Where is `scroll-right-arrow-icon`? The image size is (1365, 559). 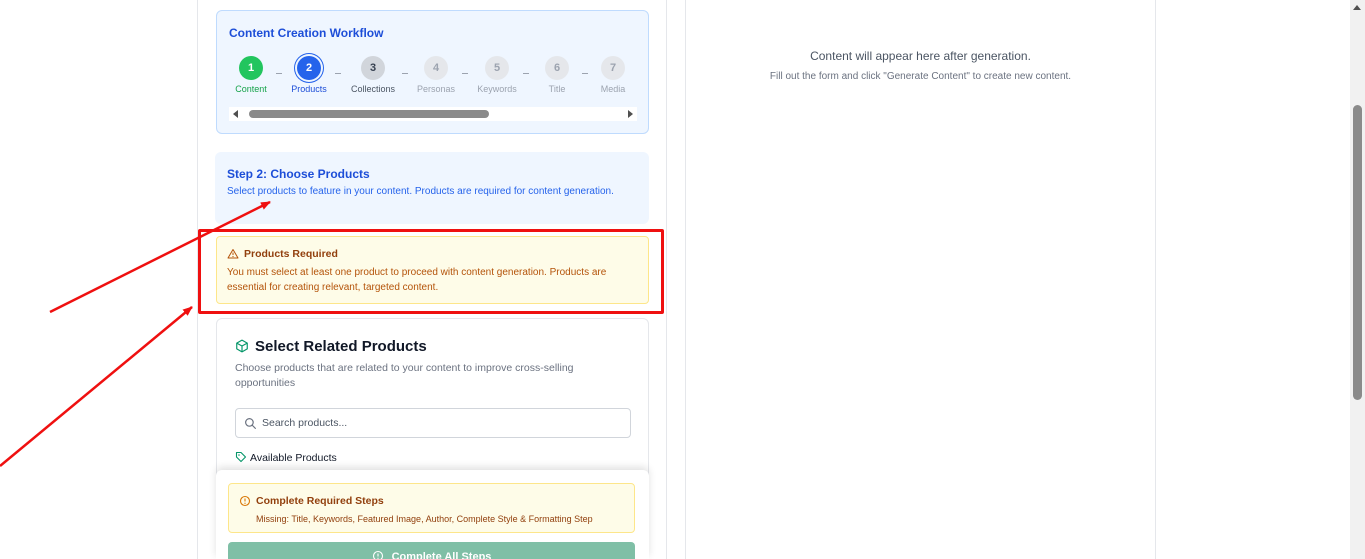 scroll-right-arrow-icon is located at coordinates (630, 114).